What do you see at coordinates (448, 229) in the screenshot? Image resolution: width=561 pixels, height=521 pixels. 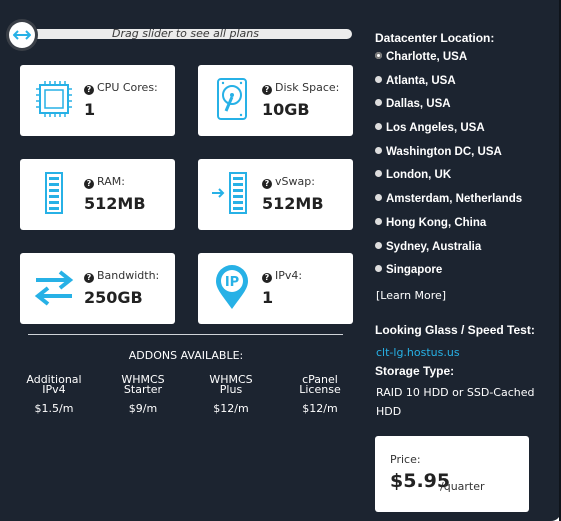 I see `location-option: Hong Kong, China` at bounding box center [448, 229].